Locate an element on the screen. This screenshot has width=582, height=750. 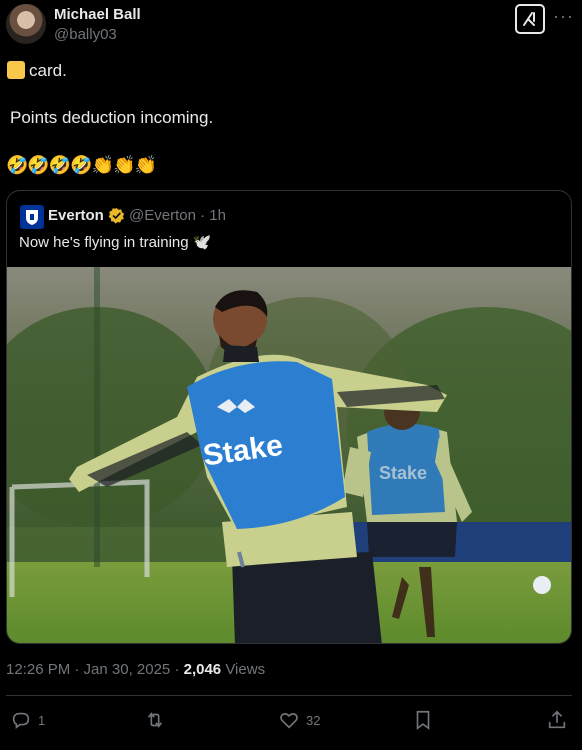
grok-button is located at coordinates (530, 19).